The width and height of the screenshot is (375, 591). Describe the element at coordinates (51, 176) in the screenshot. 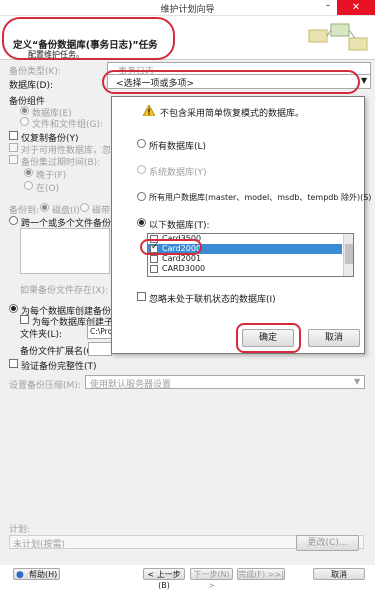

I see `expire-after-label: 晚于(F)` at that location.